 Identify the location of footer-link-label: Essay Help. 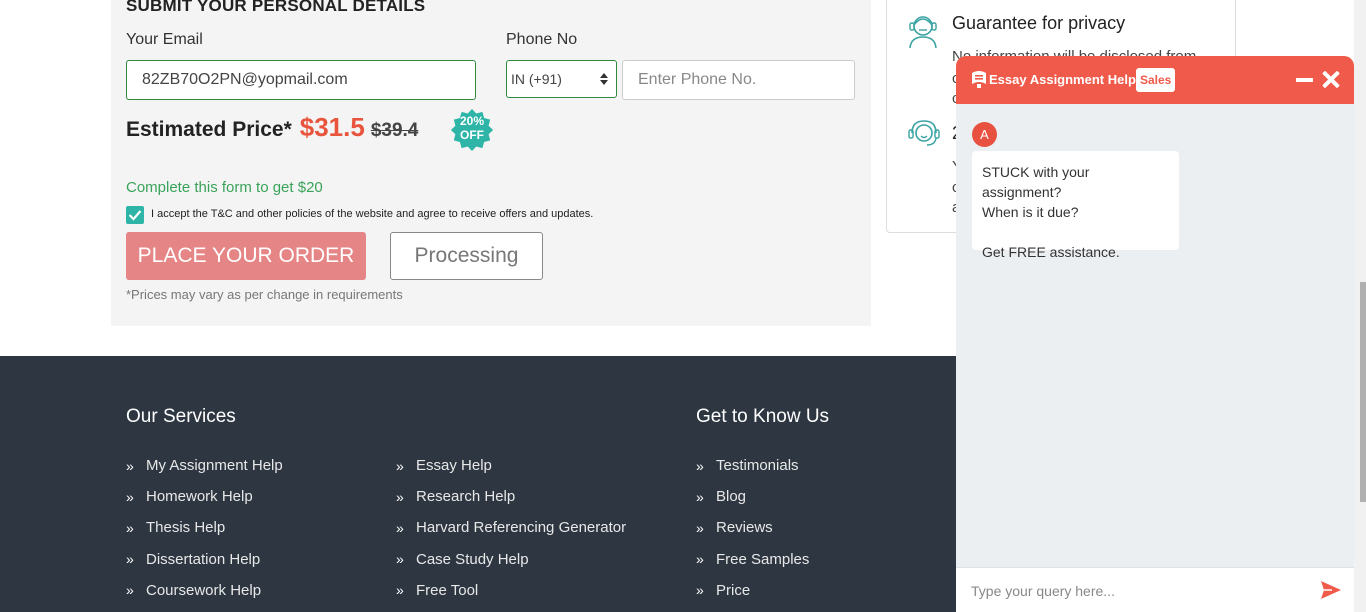
(454, 466).